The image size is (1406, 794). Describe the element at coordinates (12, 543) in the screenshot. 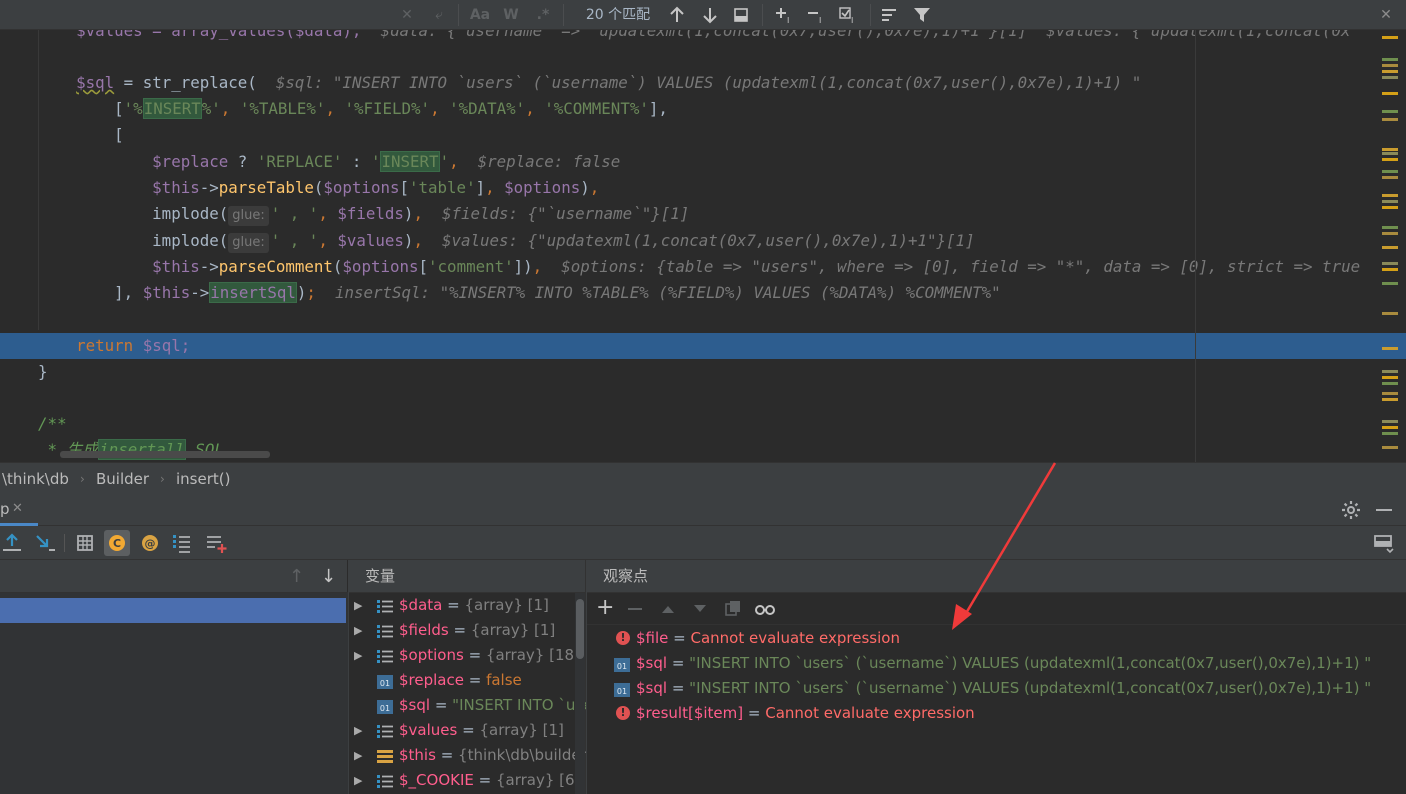

I see `step-out-icon` at that location.